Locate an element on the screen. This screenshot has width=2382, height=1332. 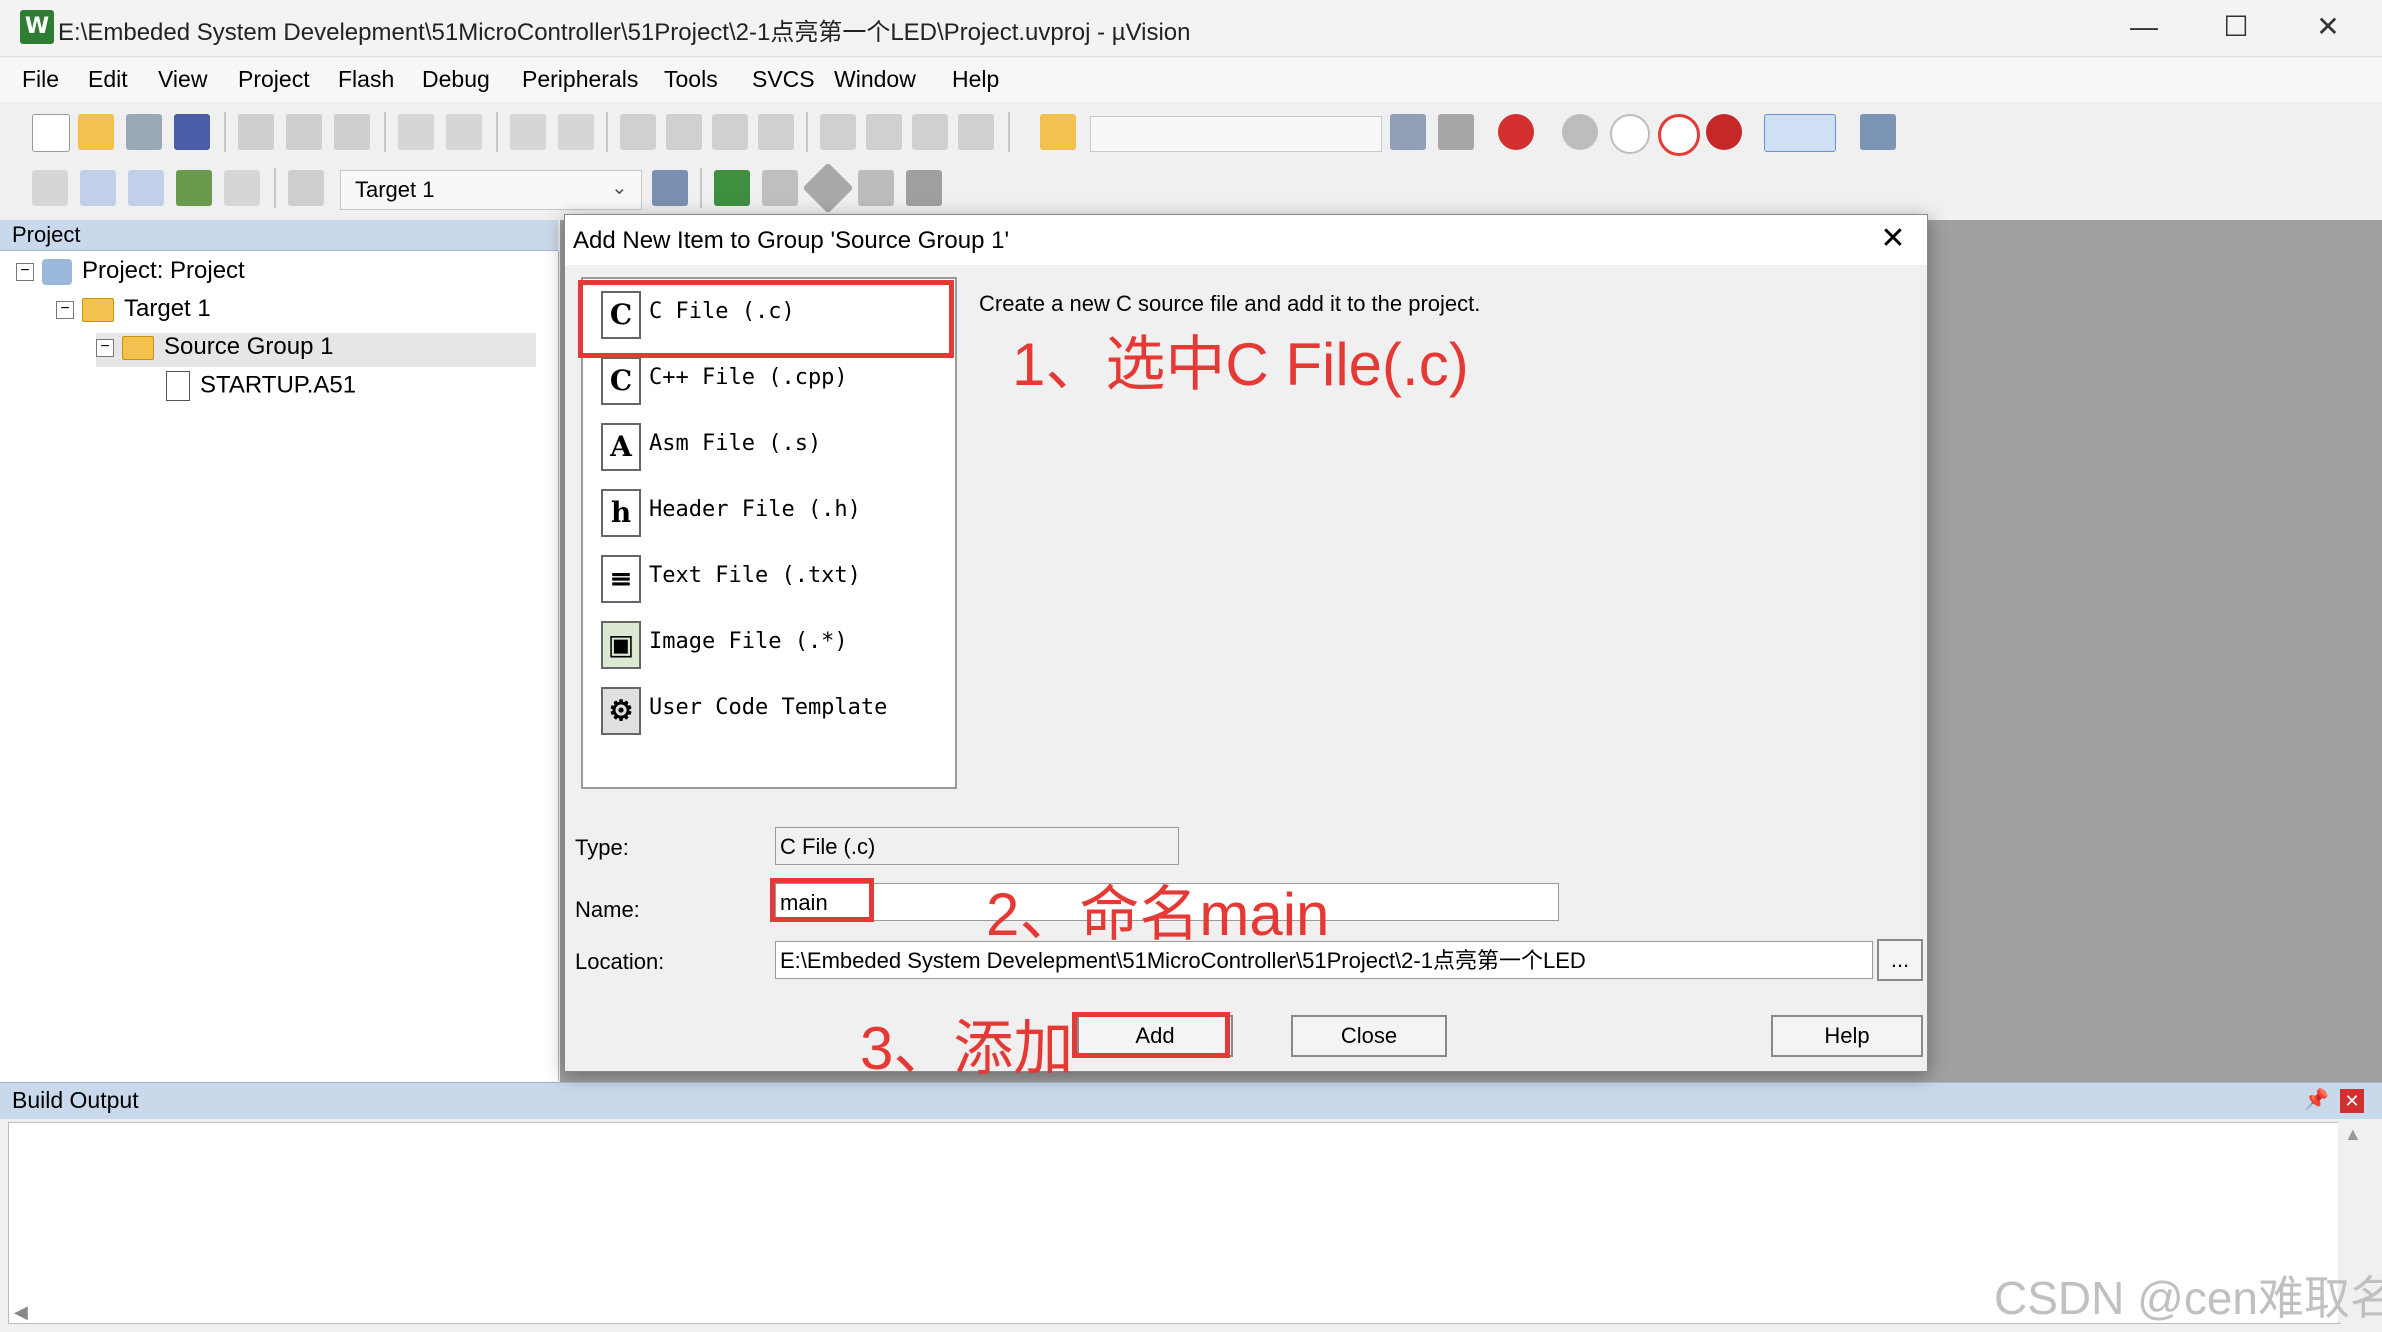
menu-svcs: SVCS is located at coordinates (783, 79).